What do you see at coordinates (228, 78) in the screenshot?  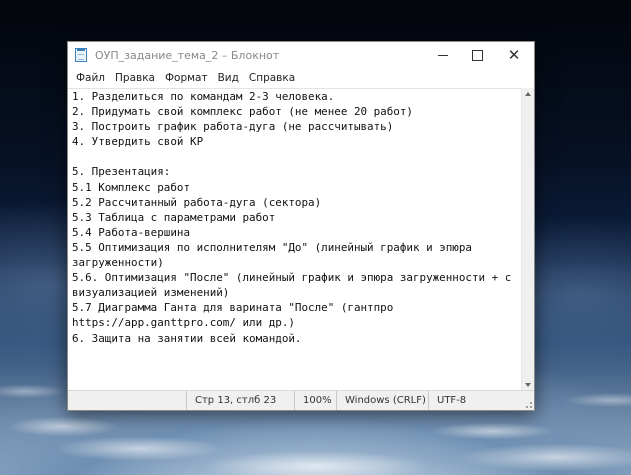 I see `menu-view: Вид` at bounding box center [228, 78].